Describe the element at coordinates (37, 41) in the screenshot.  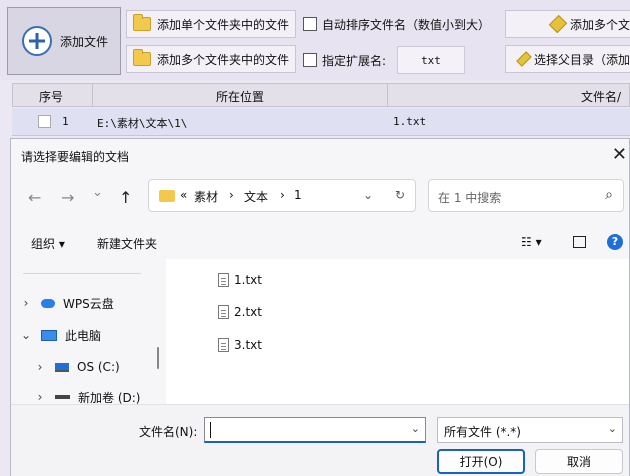
I see `plus-icon` at that location.